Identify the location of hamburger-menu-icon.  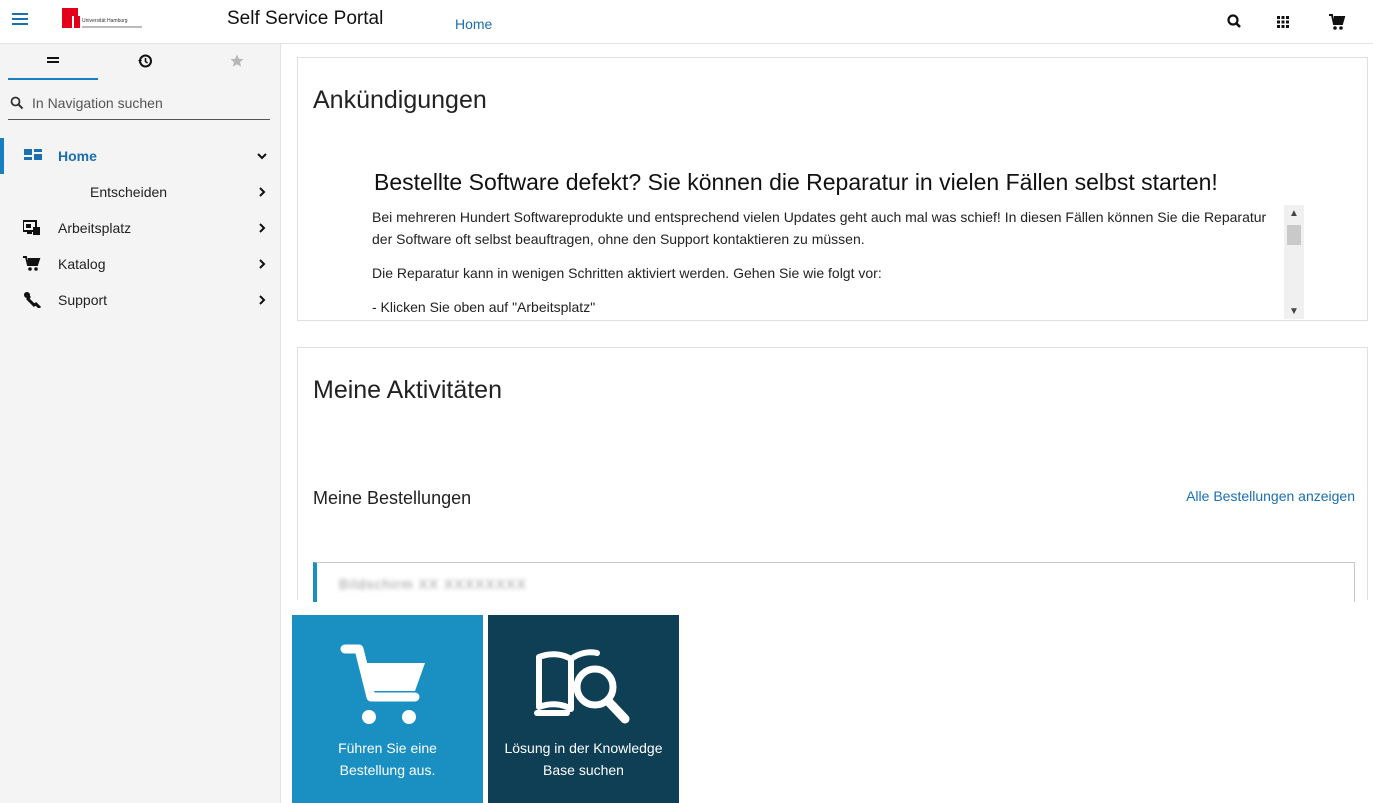
(20, 20).